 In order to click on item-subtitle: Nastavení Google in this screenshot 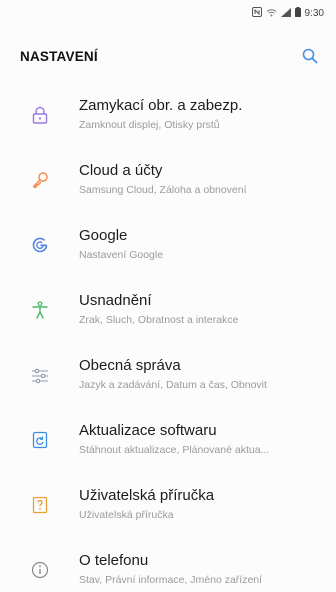, I will do `click(121, 255)`.